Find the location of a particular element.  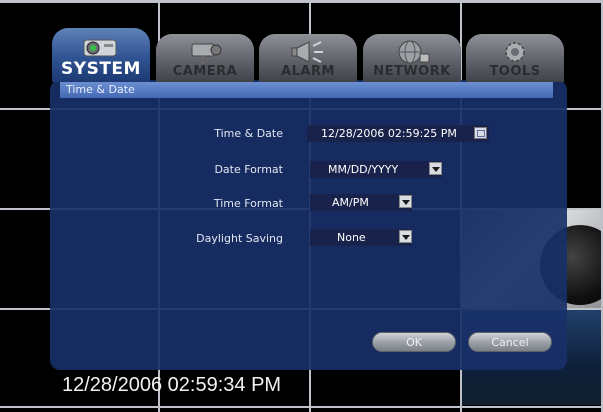

gear-tools-icon is located at coordinates (515, 52).